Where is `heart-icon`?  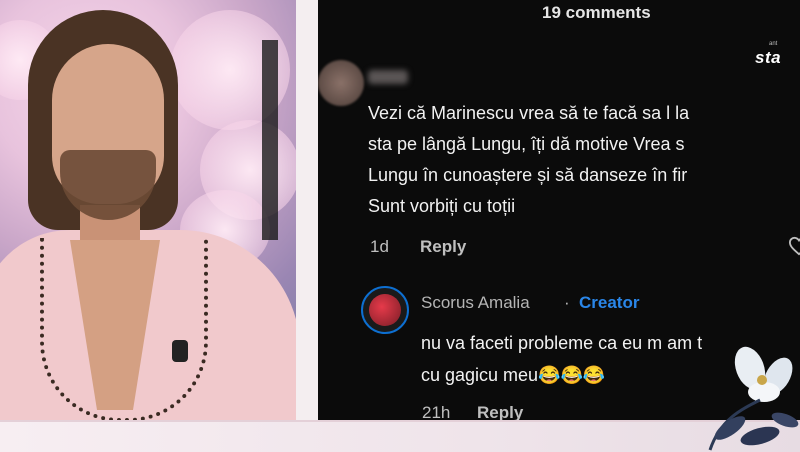 heart-icon is located at coordinates (794, 246).